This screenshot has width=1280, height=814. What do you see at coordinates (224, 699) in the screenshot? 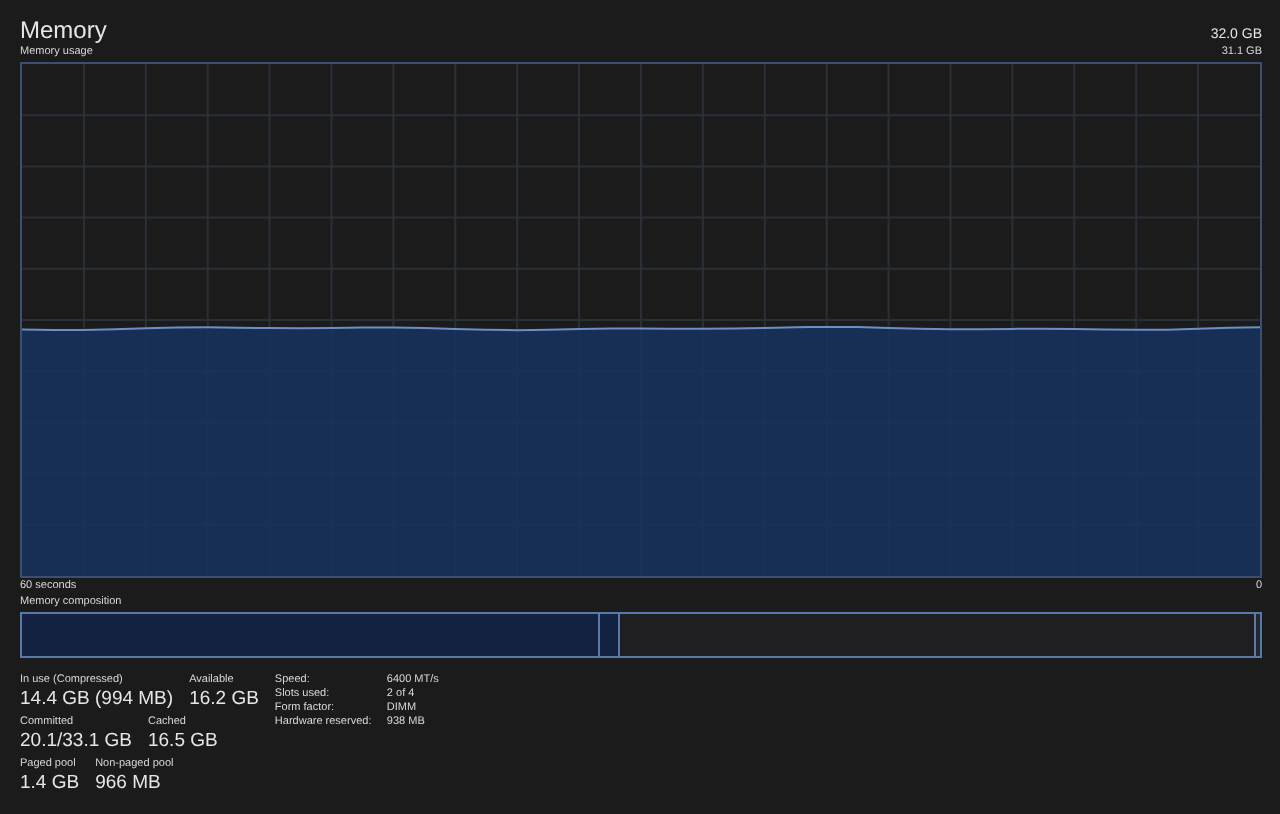
I see `stat-value: 16.2 GB` at bounding box center [224, 699].